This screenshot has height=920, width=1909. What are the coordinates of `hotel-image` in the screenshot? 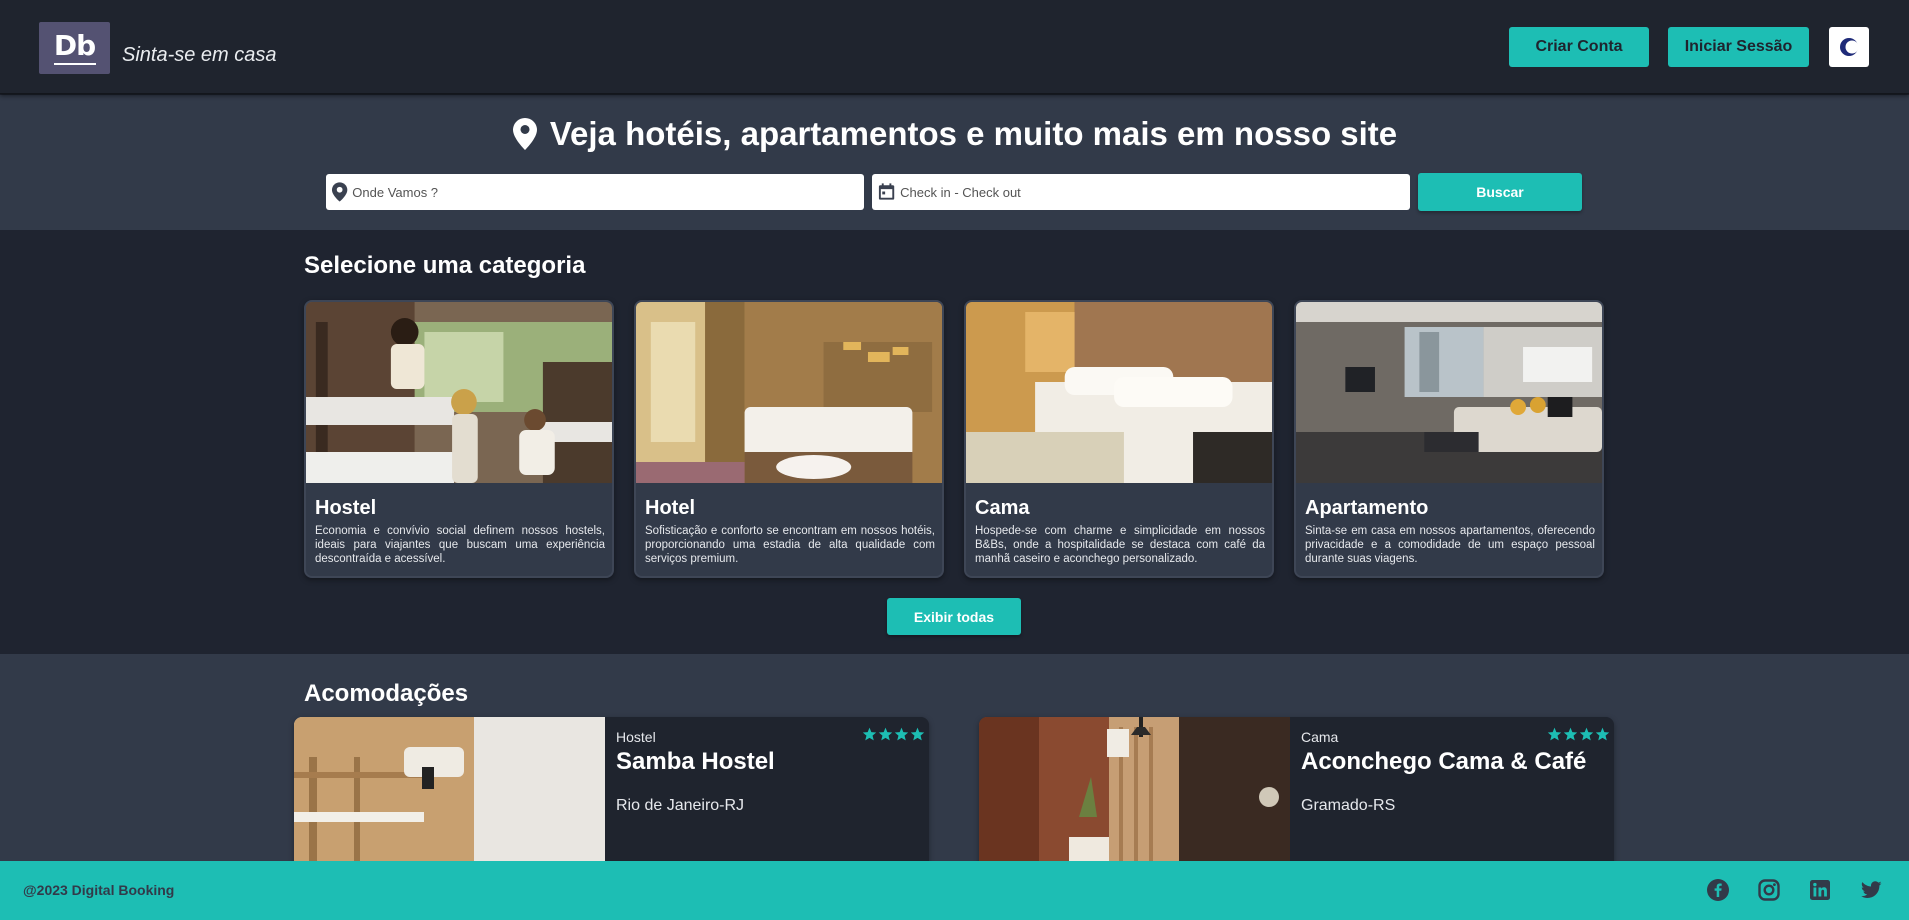 It's located at (789, 392).